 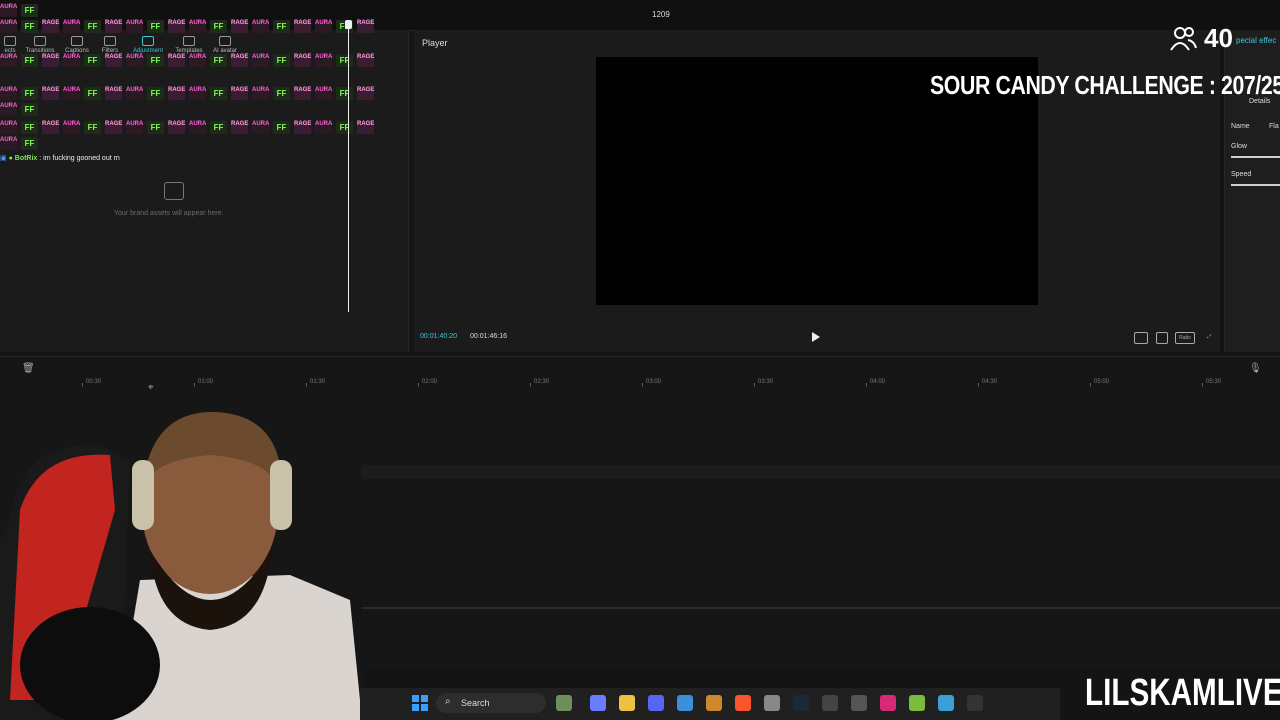 What do you see at coordinates (598, 703) in the screenshot?
I see `copilot-icon` at bounding box center [598, 703].